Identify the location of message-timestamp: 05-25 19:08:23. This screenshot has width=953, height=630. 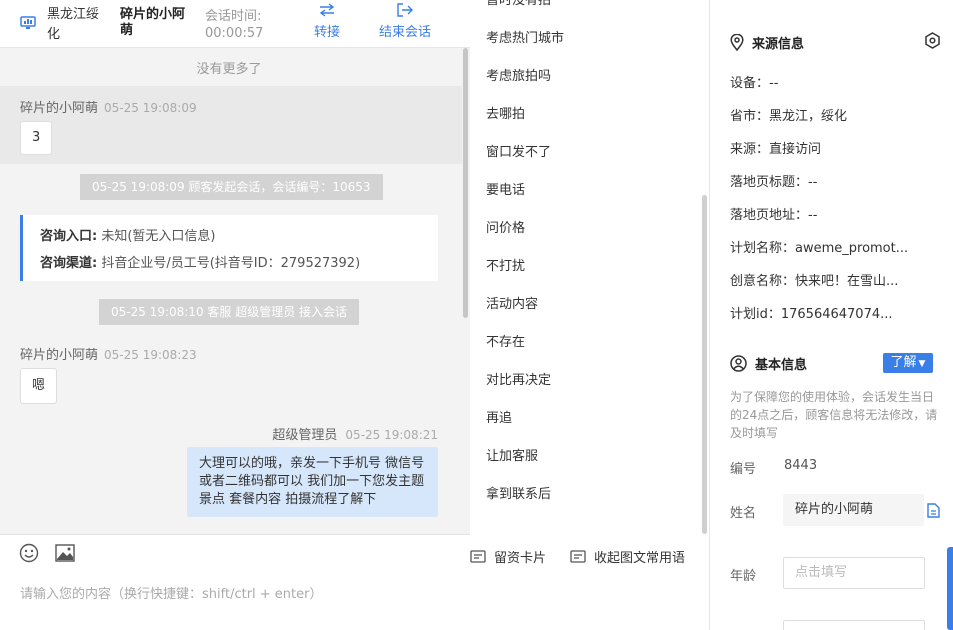
(150, 355).